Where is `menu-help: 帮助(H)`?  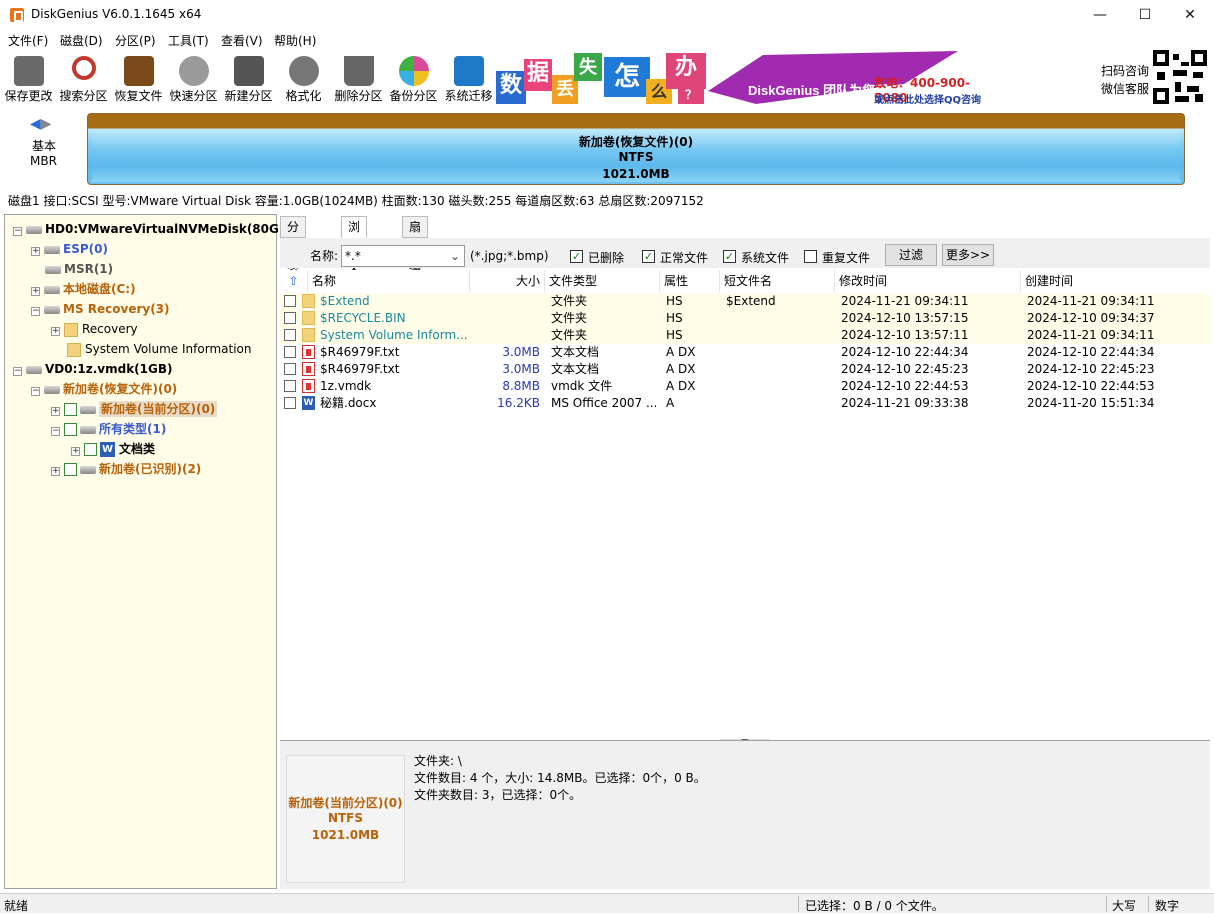
menu-help: 帮助(H) is located at coordinates (295, 40).